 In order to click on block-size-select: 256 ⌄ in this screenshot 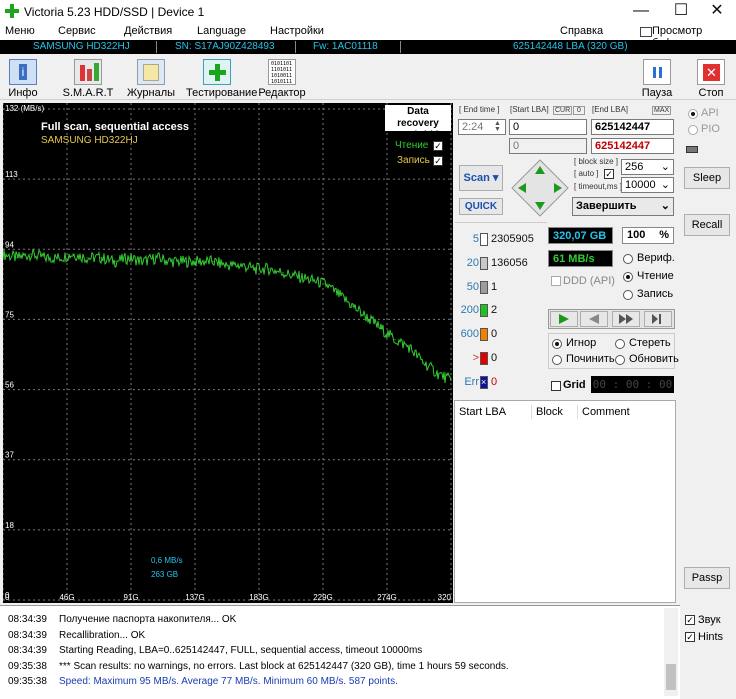, I will do `click(647, 167)`.